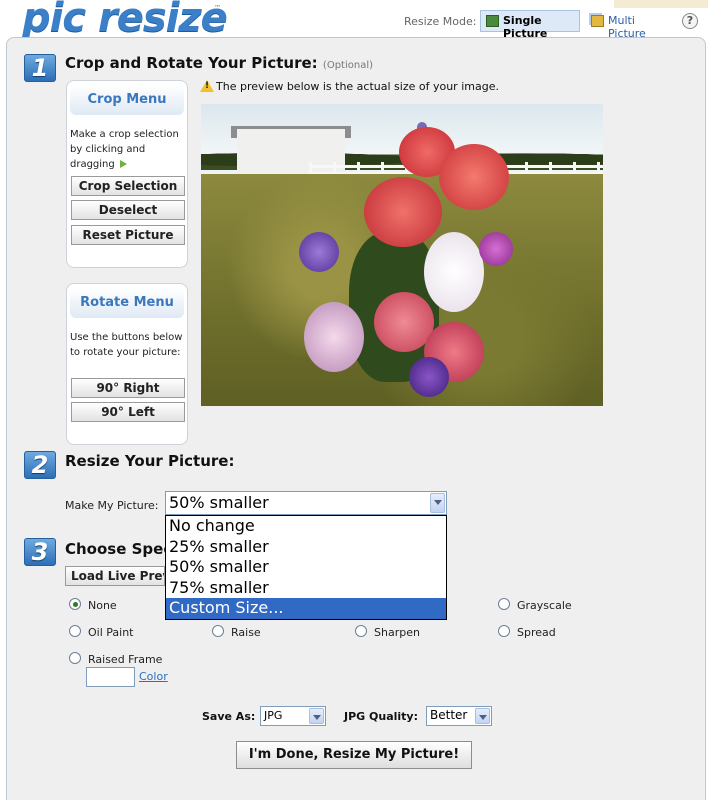  Describe the element at coordinates (661, 4) in the screenshot. I see `header-tab-decoration` at that location.